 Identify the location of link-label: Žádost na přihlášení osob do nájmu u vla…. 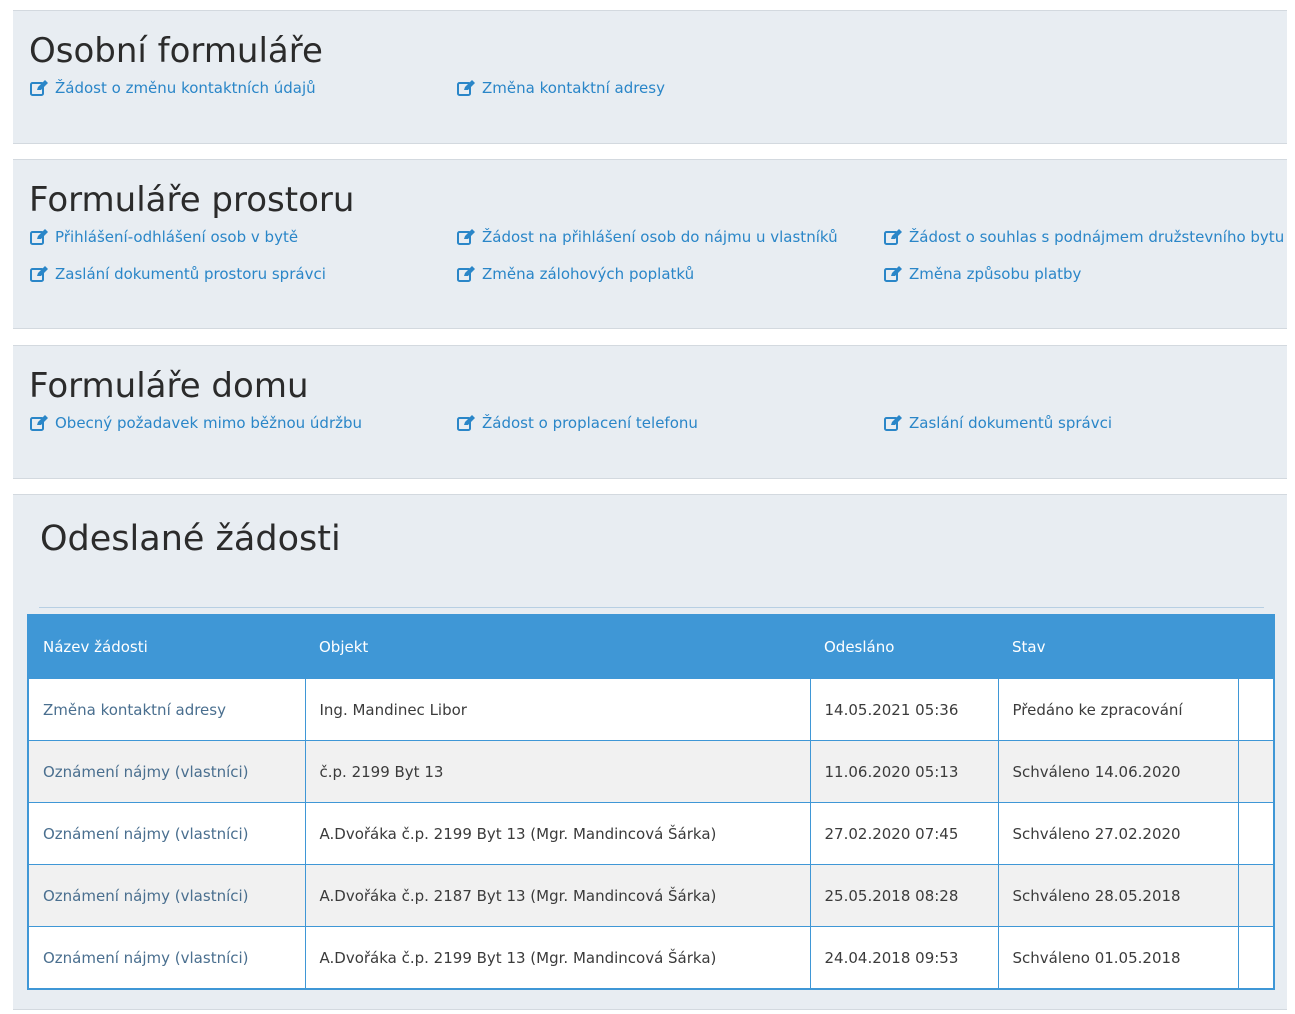
(660, 237).